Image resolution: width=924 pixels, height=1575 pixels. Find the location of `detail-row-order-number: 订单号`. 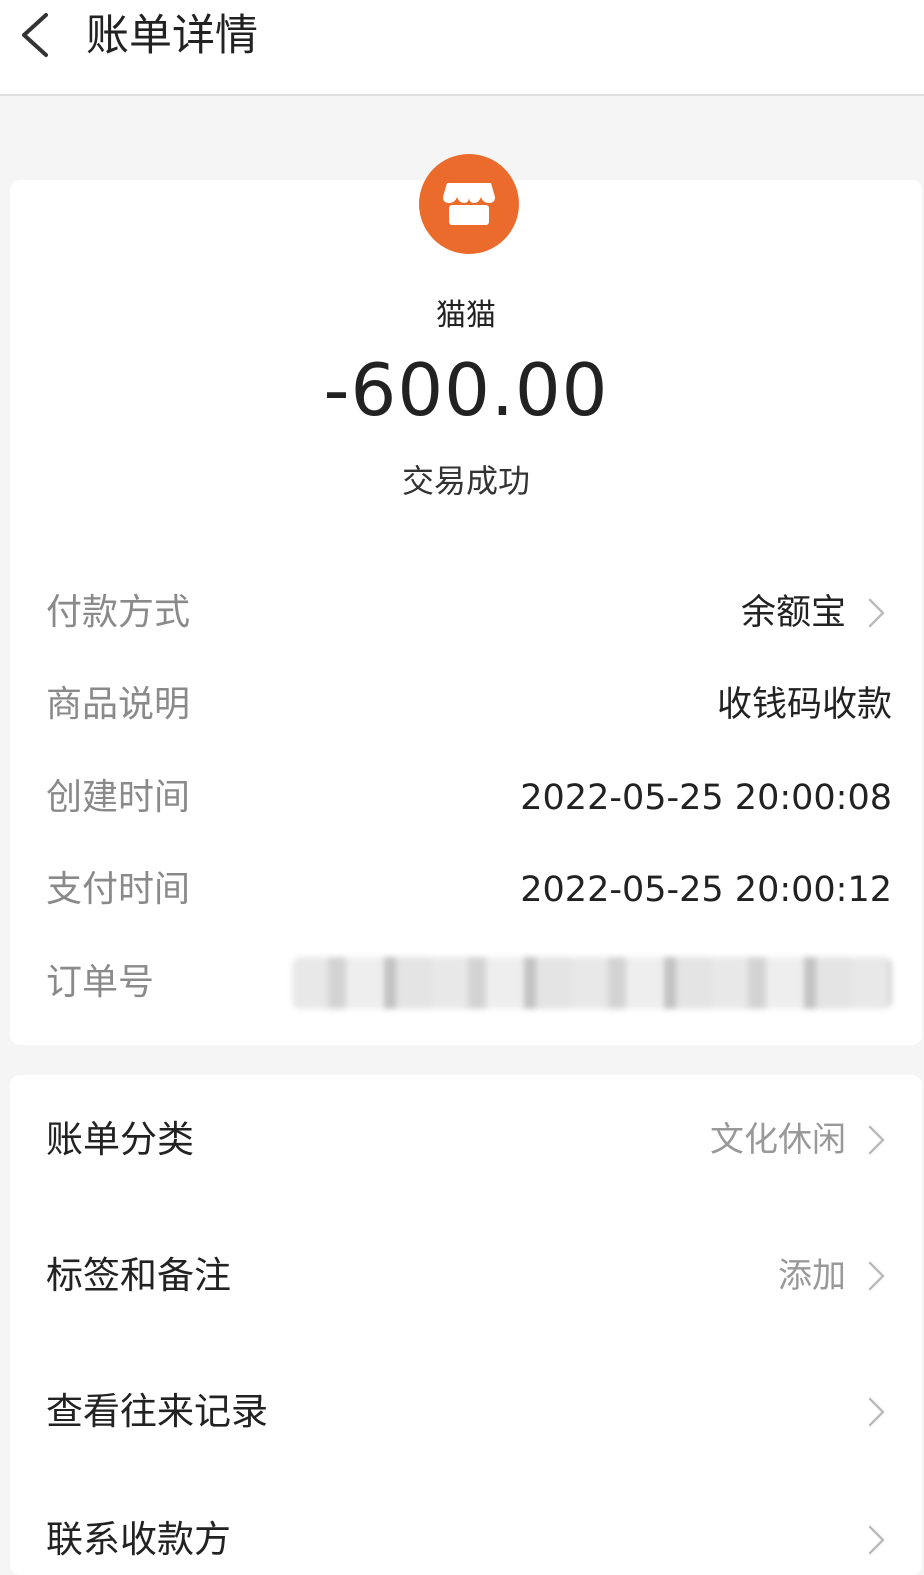

detail-row-order-number: 订单号 is located at coordinates (469, 983).